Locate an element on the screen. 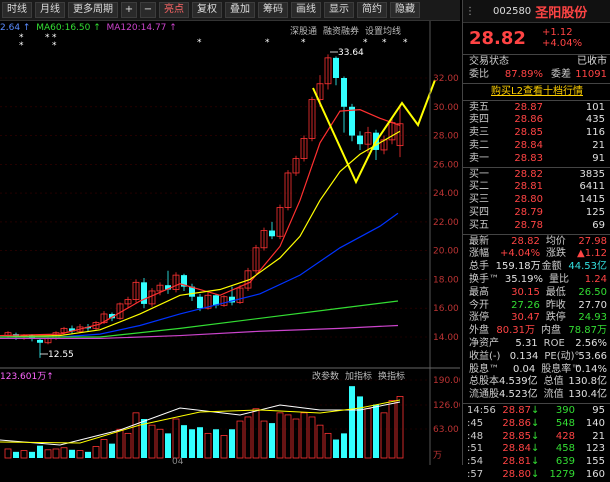 The width and height of the screenshot is (610, 482). vol-add-indicator: 加指标 is located at coordinates (358, 375).